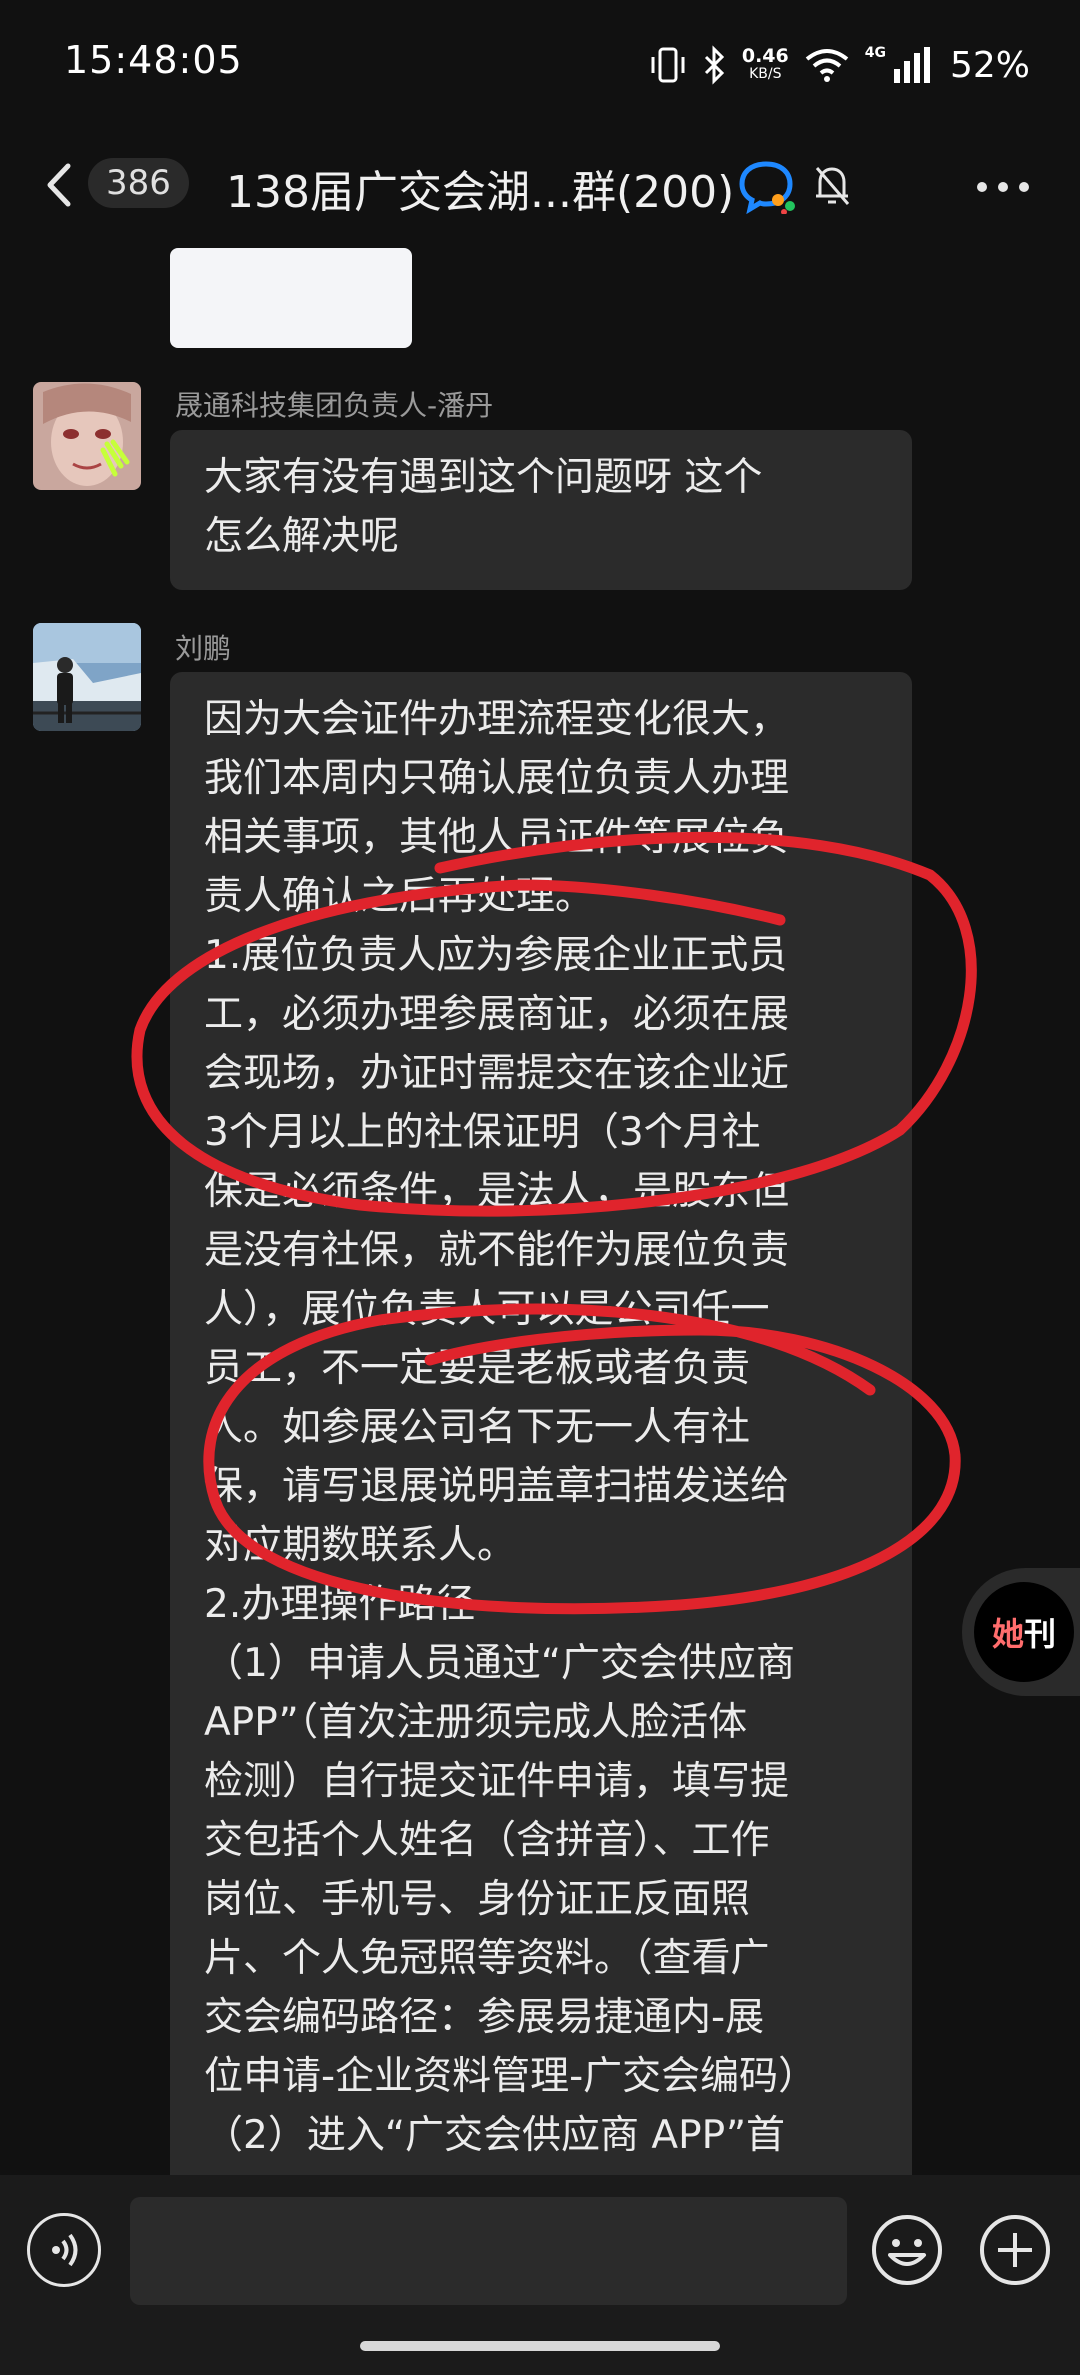 The image size is (1080, 2375). What do you see at coordinates (875, 53) in the screenshot?
I see `network-type: 4G` at bounding box center [875, 53].